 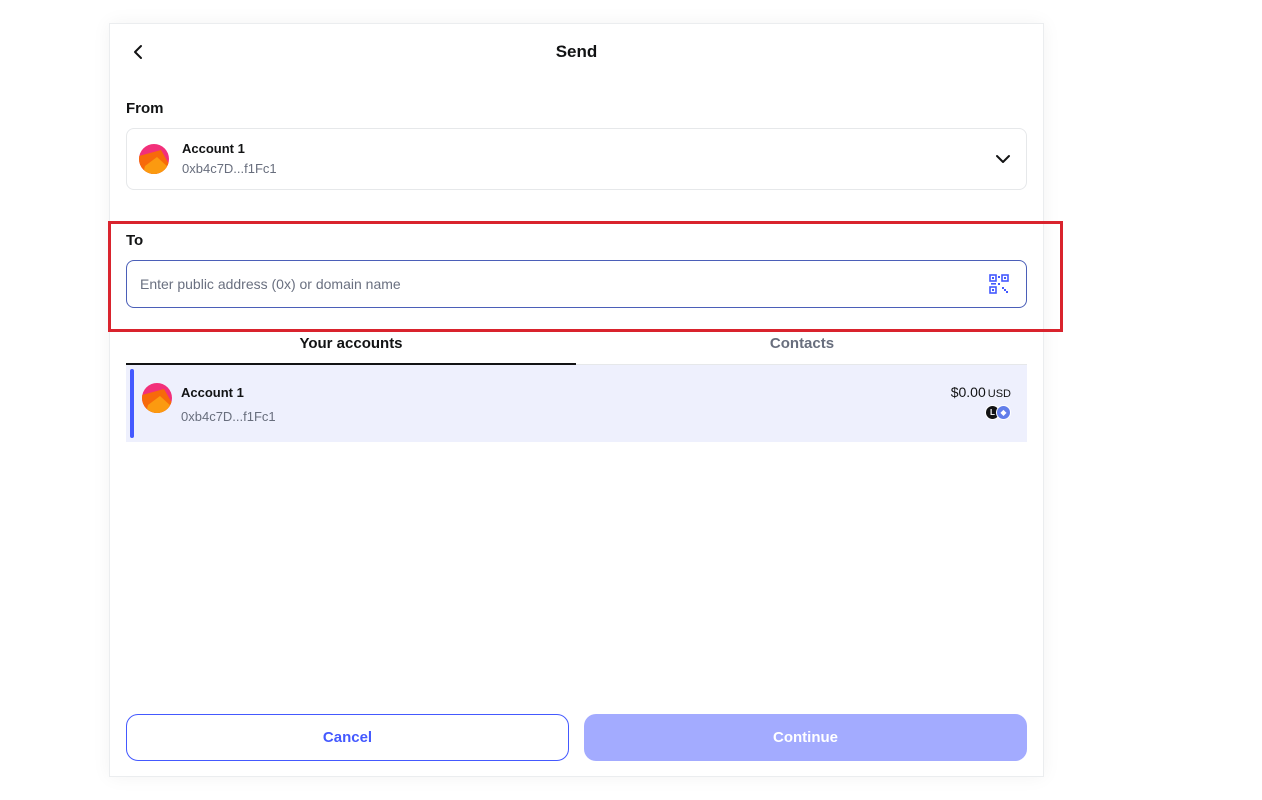 What do you see at coordinates (576, 403) in the screenshot?
I see `account-list-item: Account 1 0xb4c7D...f1Fc1 $0.00 USD L ◆` at bounding box center [576, 403].